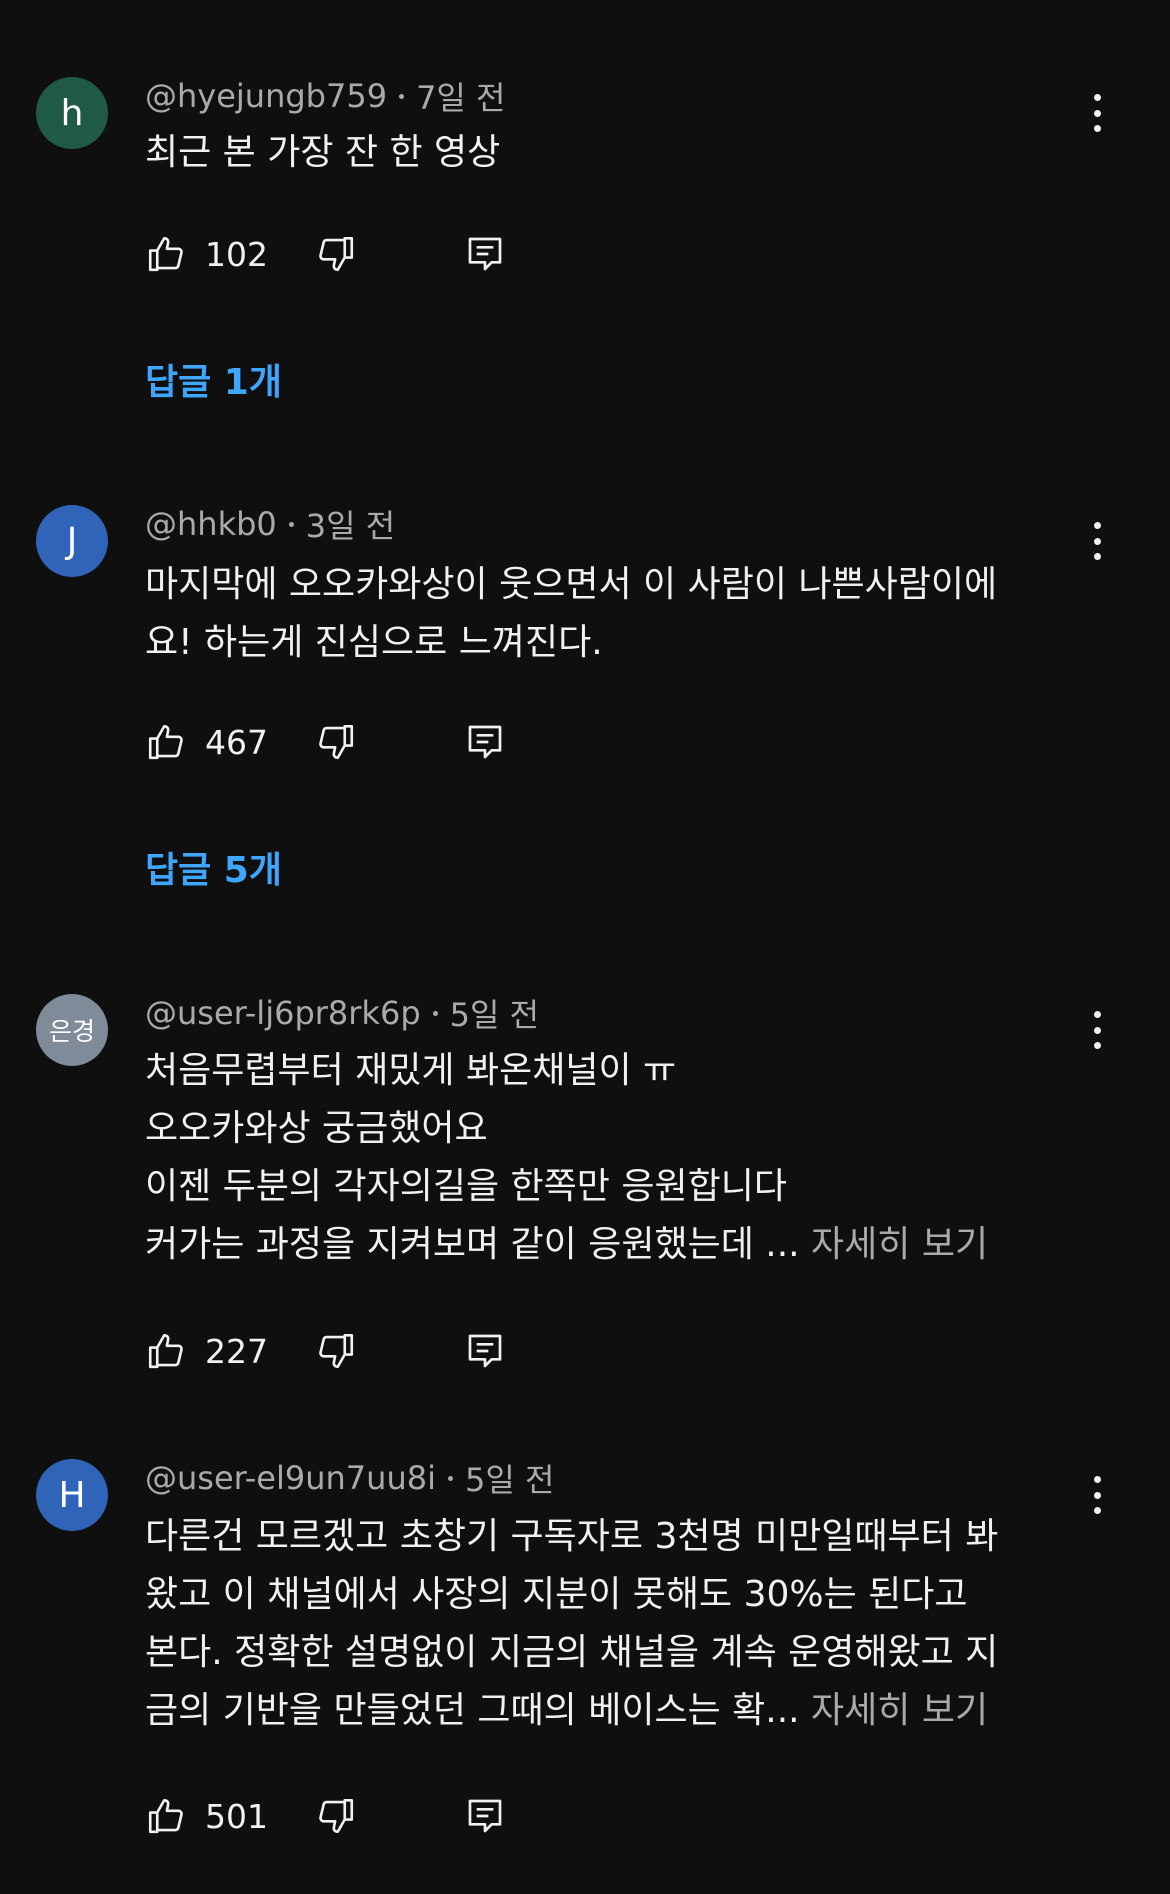 The height and width of the screenshot is (1894, 1170). I want to click on author-name: @hhkb0, so click(211, 524).